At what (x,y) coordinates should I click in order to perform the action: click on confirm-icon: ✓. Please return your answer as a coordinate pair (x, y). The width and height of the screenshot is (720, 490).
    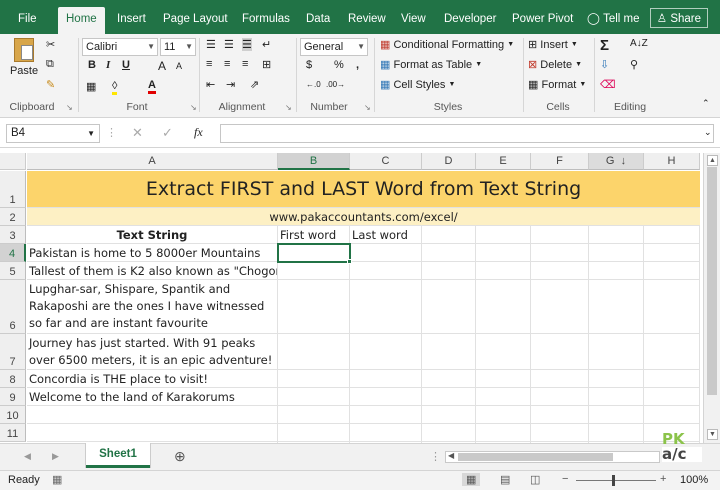
    Looking at the image, I should click on (167, 133).